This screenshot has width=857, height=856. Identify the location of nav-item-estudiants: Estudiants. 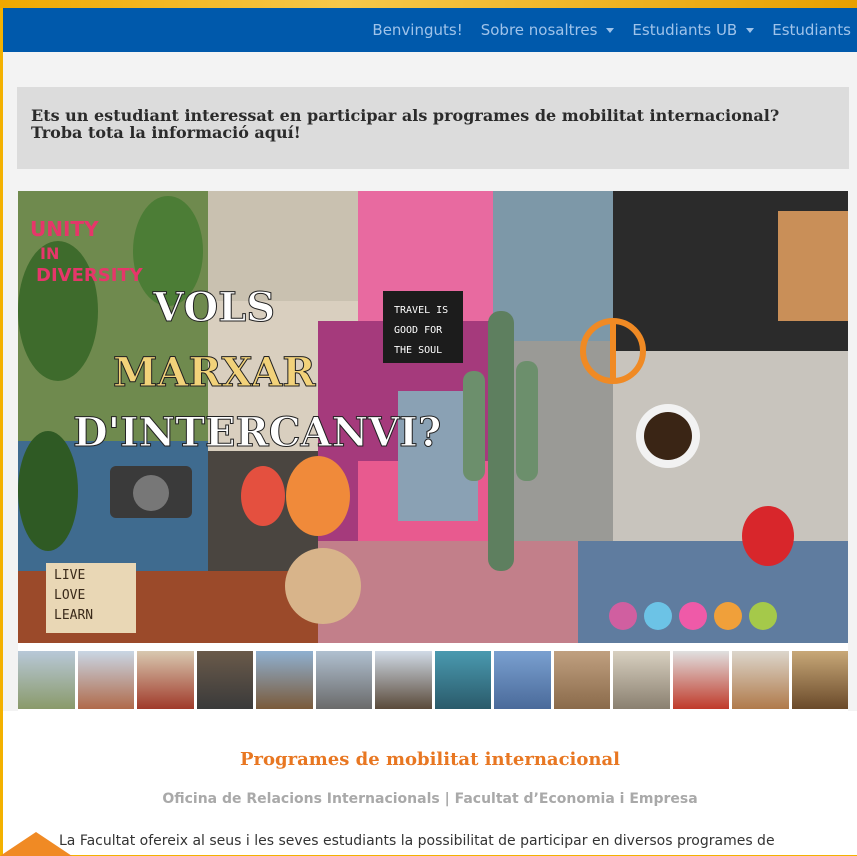
(811, 30).